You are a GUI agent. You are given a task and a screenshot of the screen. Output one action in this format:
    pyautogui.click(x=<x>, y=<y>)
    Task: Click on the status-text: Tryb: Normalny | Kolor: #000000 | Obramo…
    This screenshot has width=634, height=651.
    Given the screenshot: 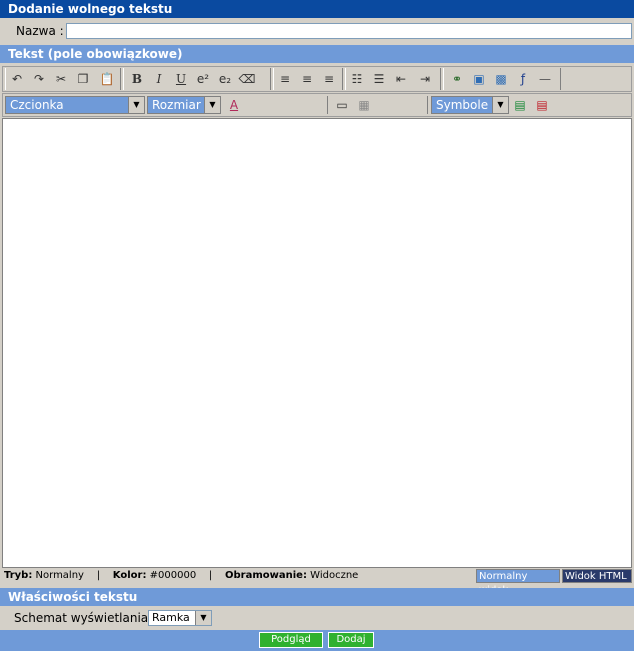 What is the action you would take?
    pyautogui.click(x=181, y=575)
    